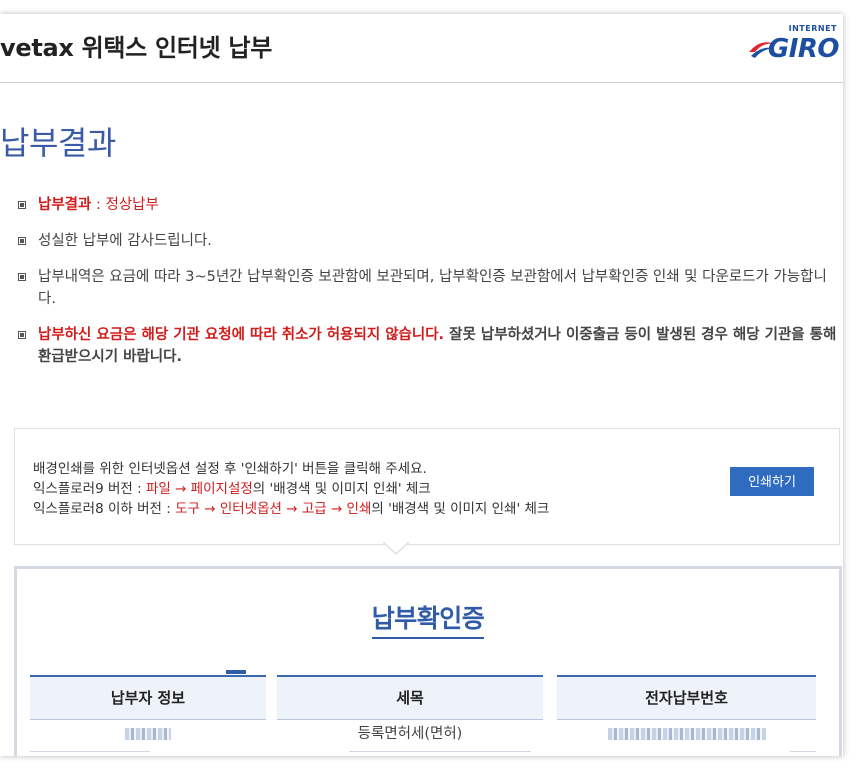 This screenshot has width=858, height=770. I want to click on app-title: vetax 위택스 인터넷 납부, so click(136, 48).